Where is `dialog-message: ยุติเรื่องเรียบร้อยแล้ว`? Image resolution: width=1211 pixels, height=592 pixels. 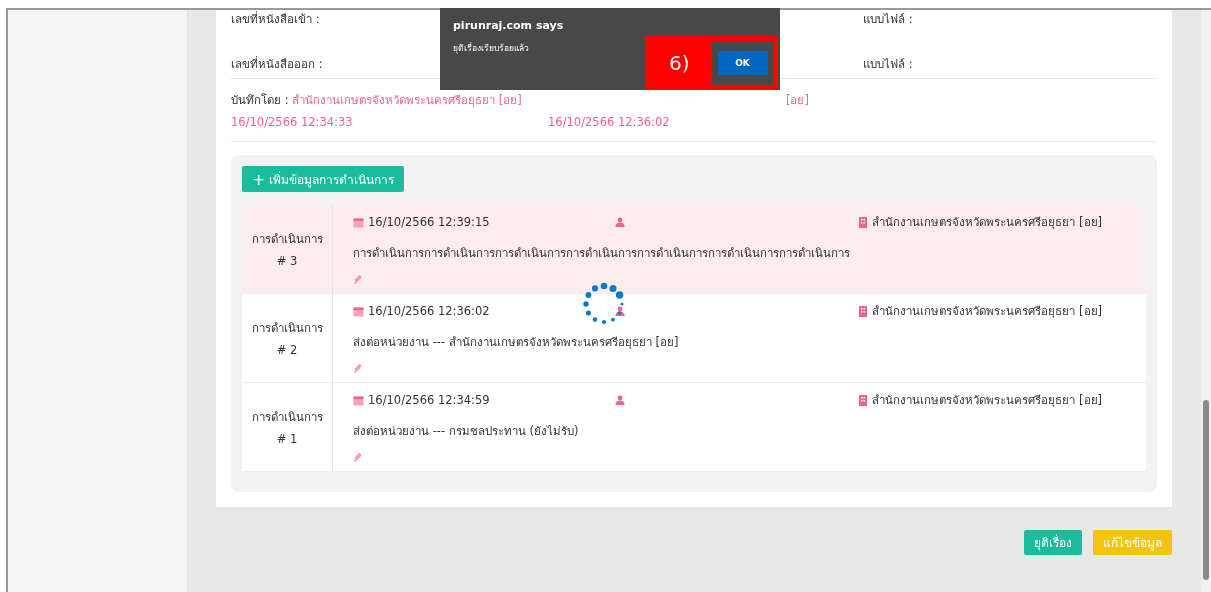
dialog-message: ยุติเรื่องเรียบร้อยแล้ว is located at coordinates (491, 48).